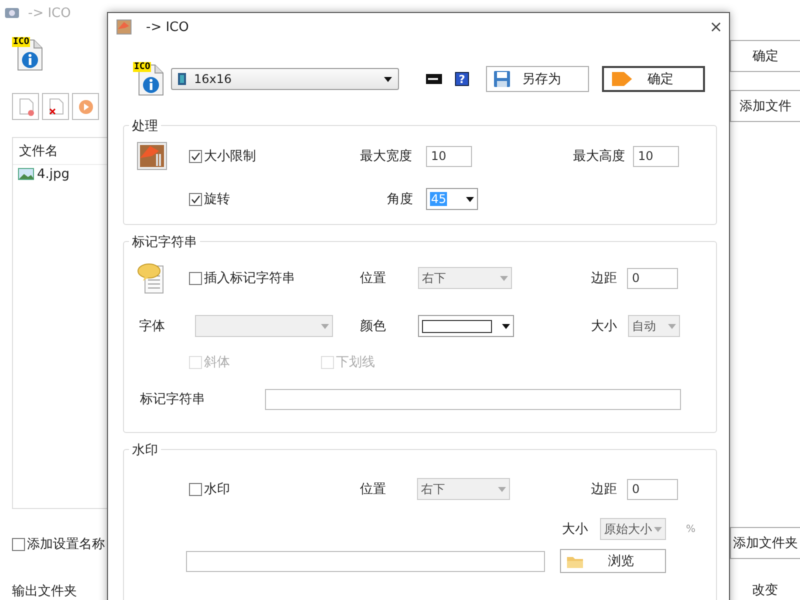 The height and width of the screenshot is (600, 800). Describe the element at coordinates (66, 544) in the screenshot. I see `checkbox-label: 添加设置名称` at that location.